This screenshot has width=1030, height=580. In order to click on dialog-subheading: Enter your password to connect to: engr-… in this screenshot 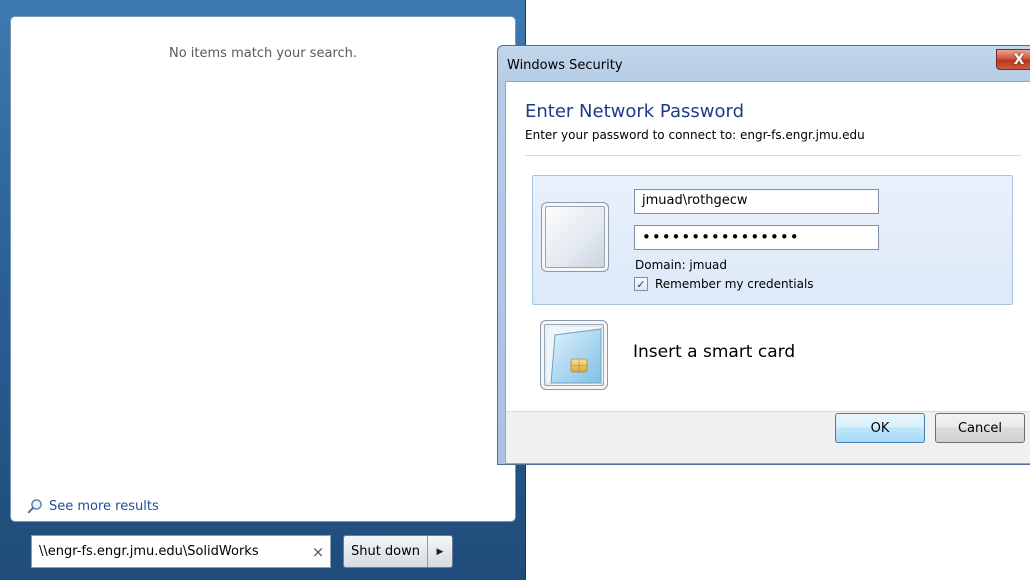, I will do `click(695, 135)`.